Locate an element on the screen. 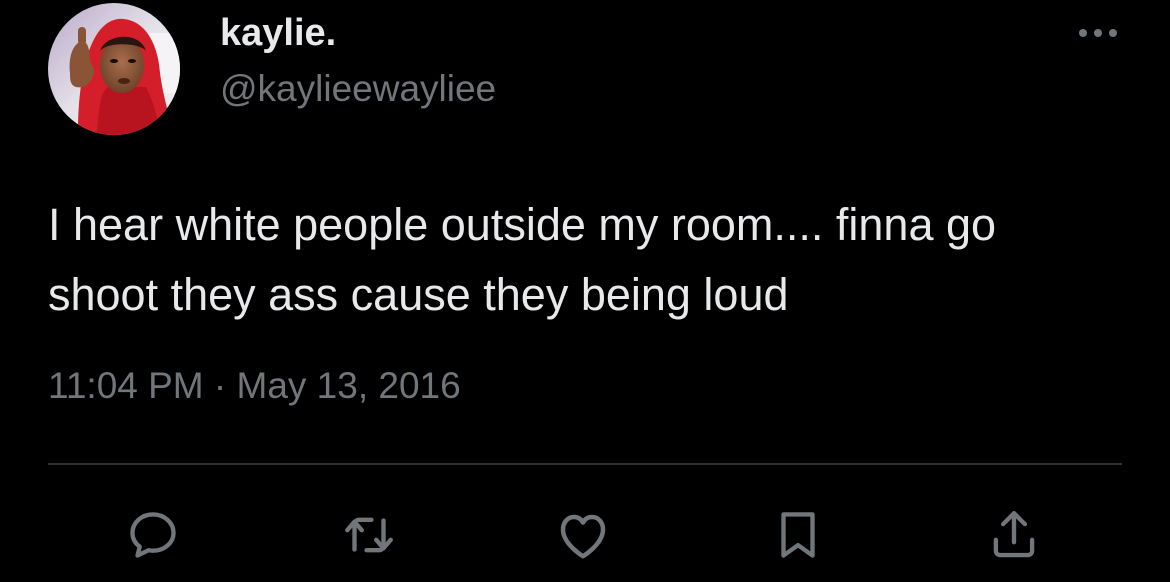 The image size is (1170, 582). avatar is located at coordinates (114, 69).